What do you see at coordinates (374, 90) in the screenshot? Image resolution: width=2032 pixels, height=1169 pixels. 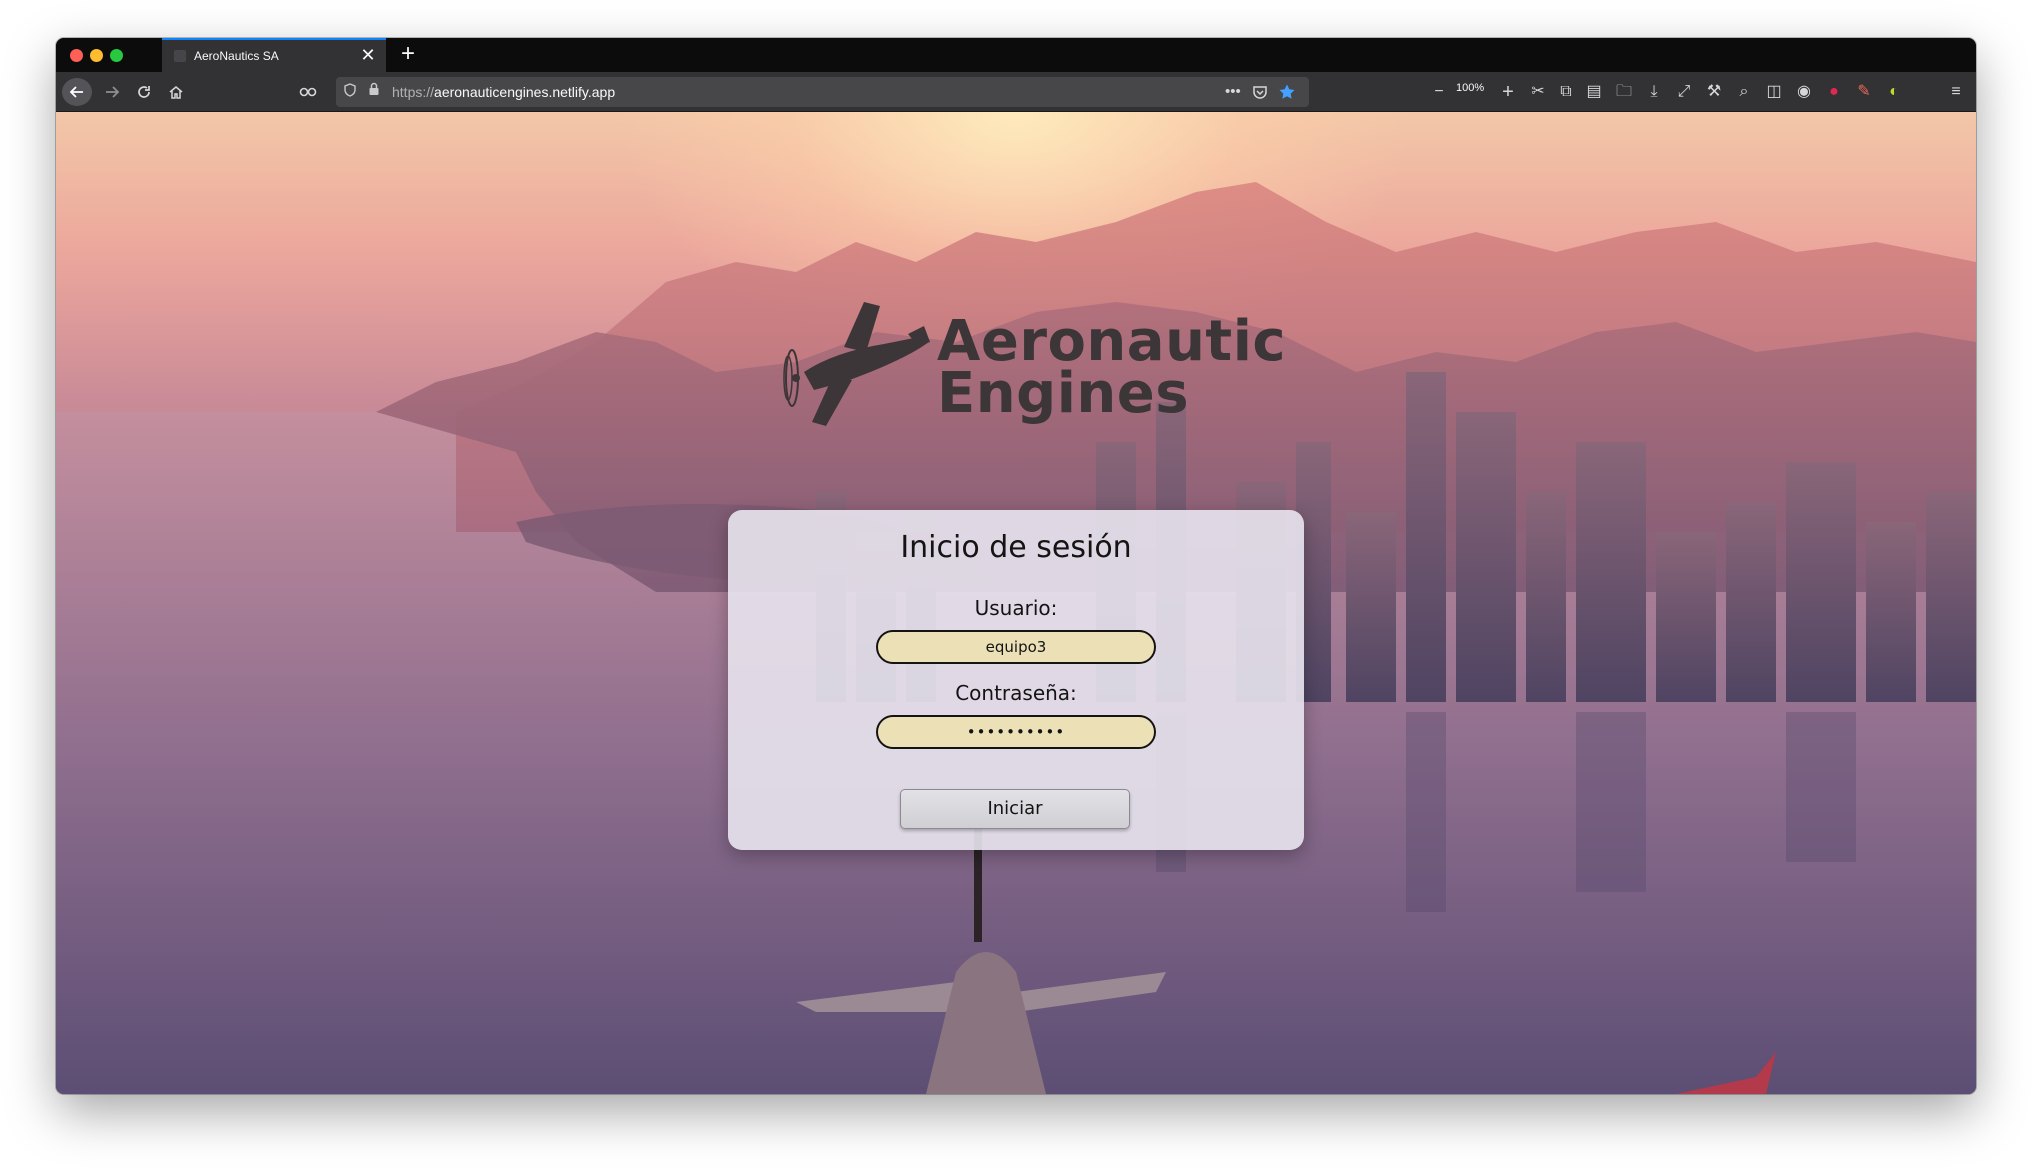 I see `lock-icon` at bounding box center [374, 90].